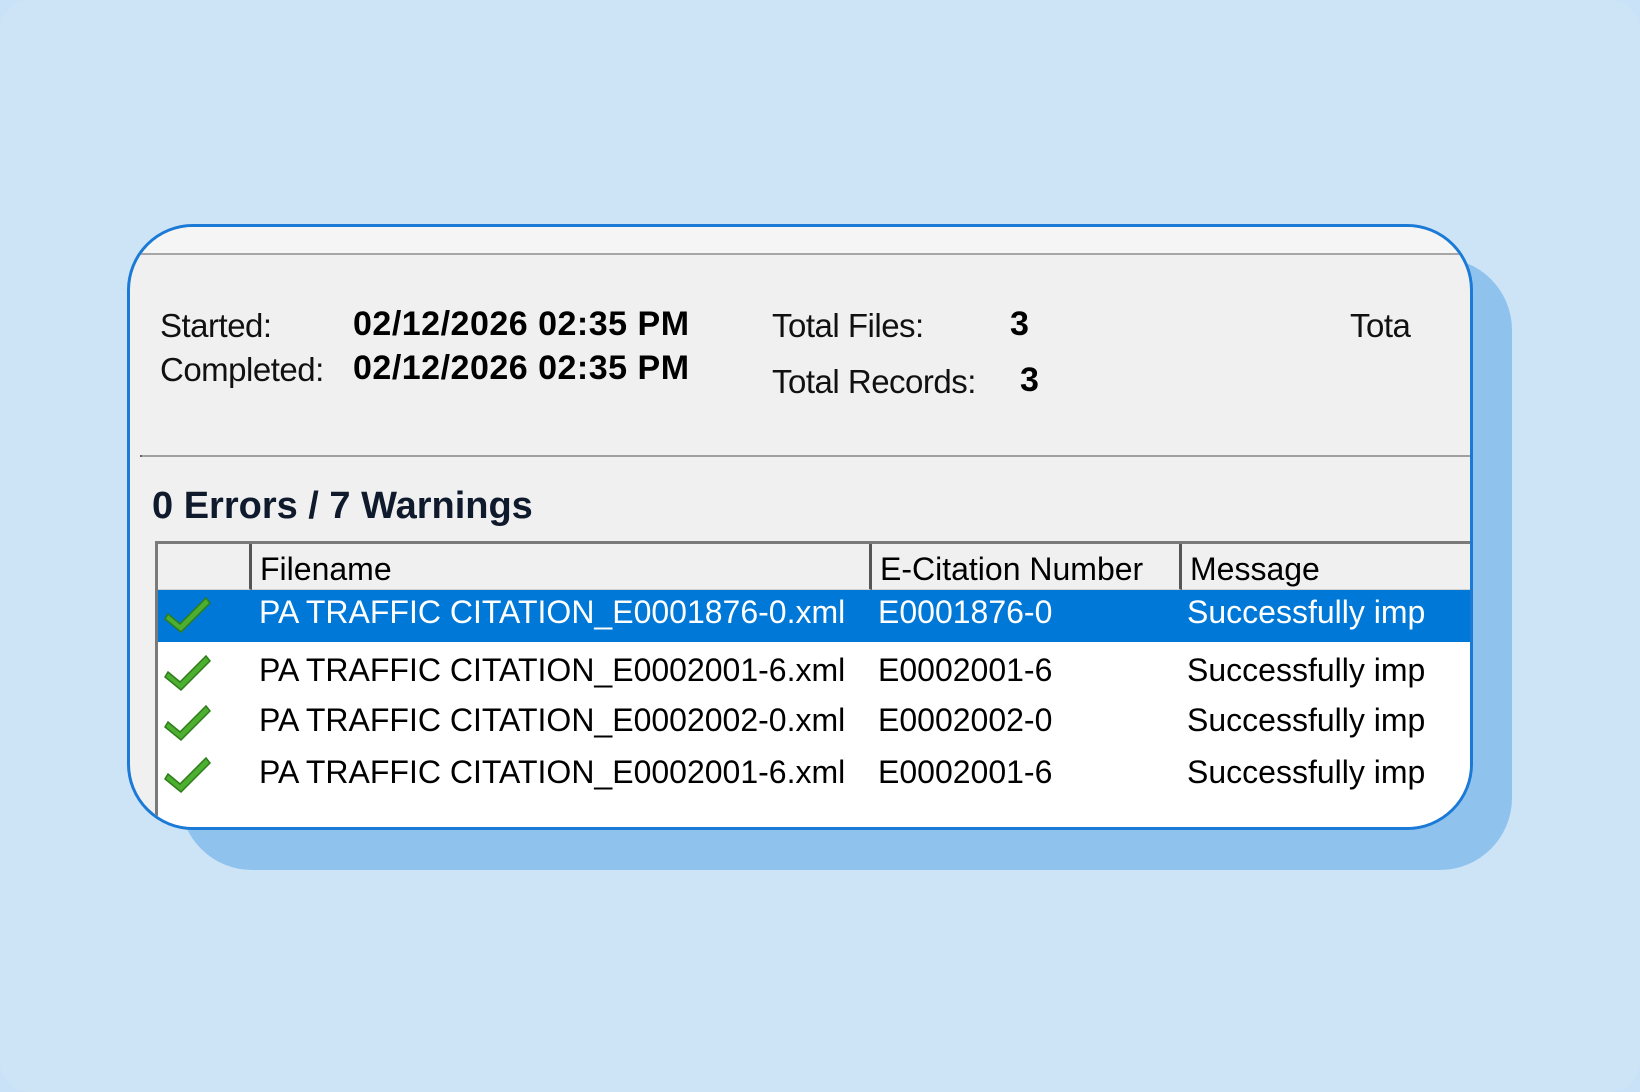  I want to click on ecitation-number-cell: E0002002-0, so click(965, 720).